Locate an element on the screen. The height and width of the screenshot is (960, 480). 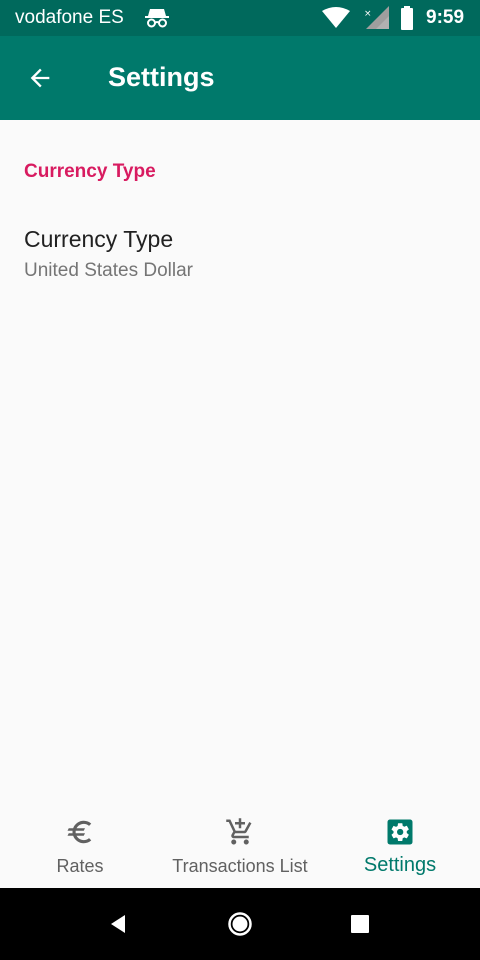
nav-item-transactions-list: Transactions List is located at coordinates (240, 849).